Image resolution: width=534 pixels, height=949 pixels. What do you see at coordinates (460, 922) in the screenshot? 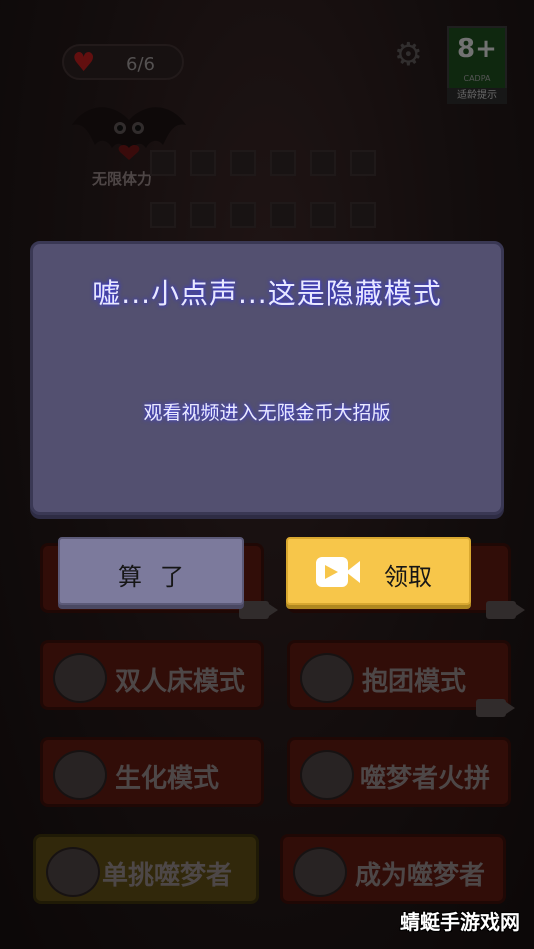
I see `watermark: 蜻蜓手游戏网` at bounding box center [460, 922].